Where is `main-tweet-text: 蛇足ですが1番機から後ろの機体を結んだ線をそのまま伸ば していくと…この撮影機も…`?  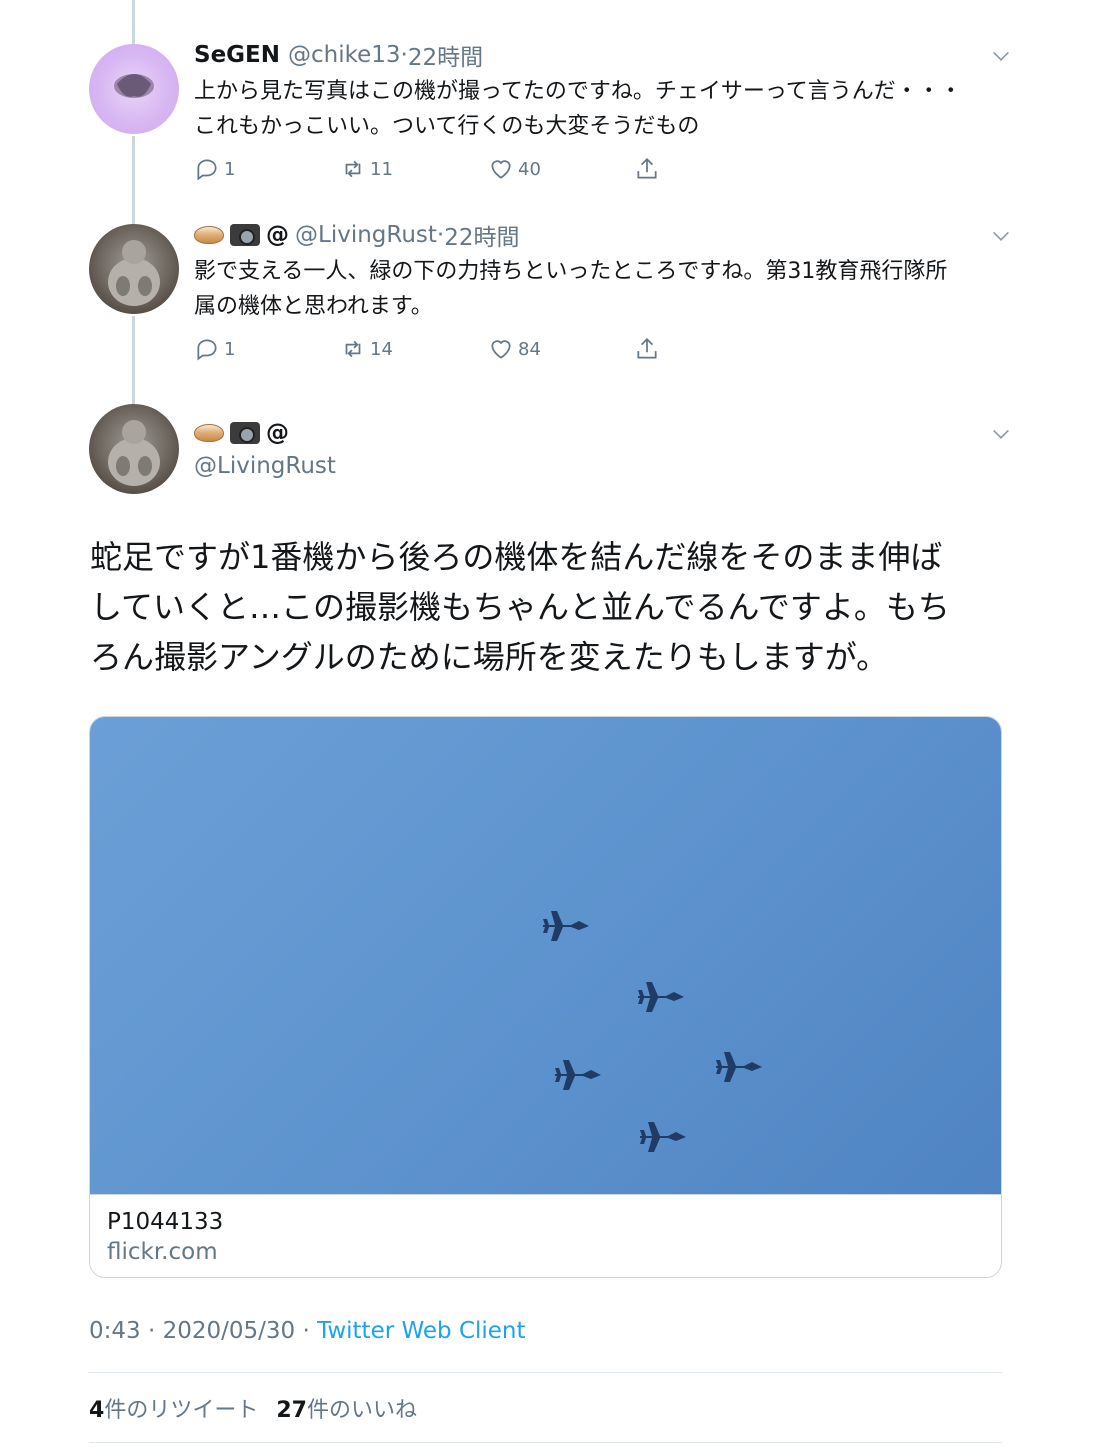
main-tweet-text: 蛇足ですが1番機から後ろの機体を結んだ線をそのまま伸ば していくと…この撮影機も… is located at coordinates (546, 607).